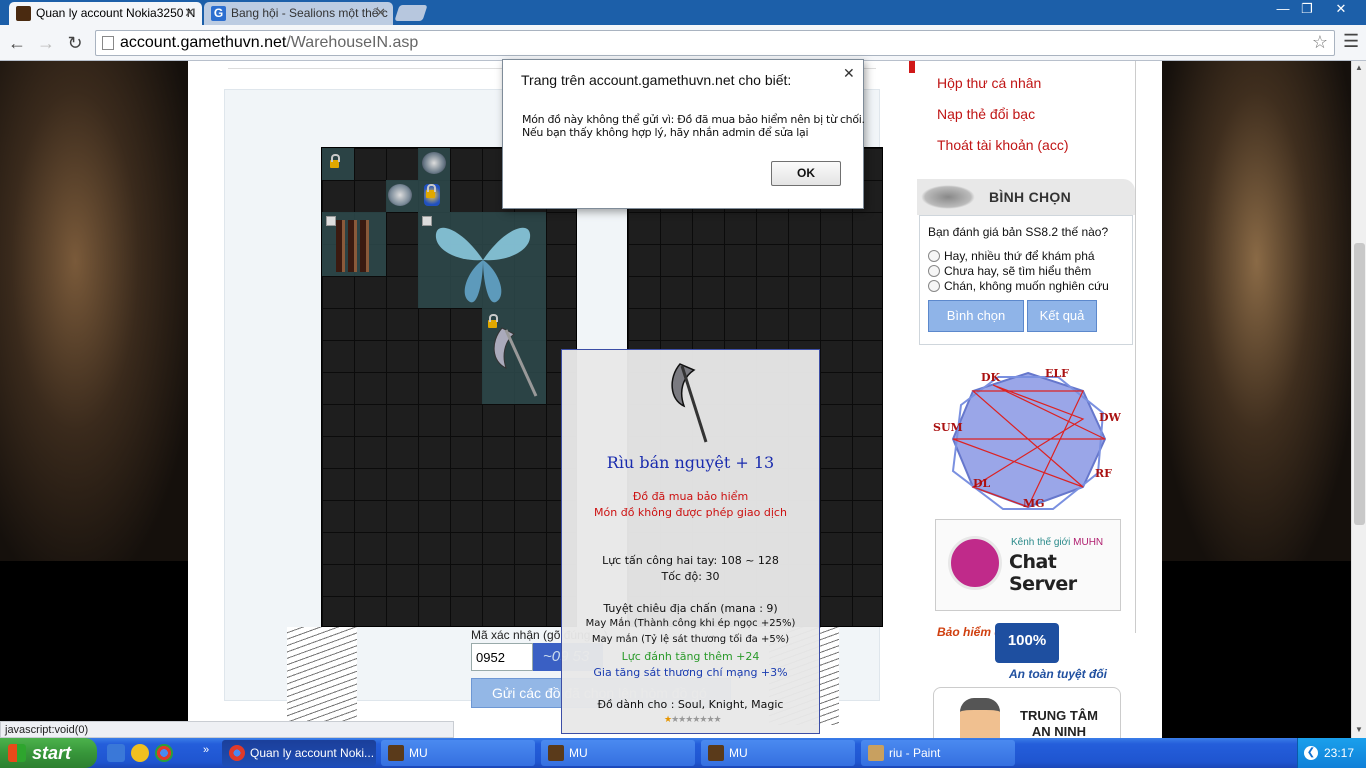 The image size is (1366, 768). Describe the element at coordinates (140, 753) in the screenshot. I see `messenger-icon` at that location.